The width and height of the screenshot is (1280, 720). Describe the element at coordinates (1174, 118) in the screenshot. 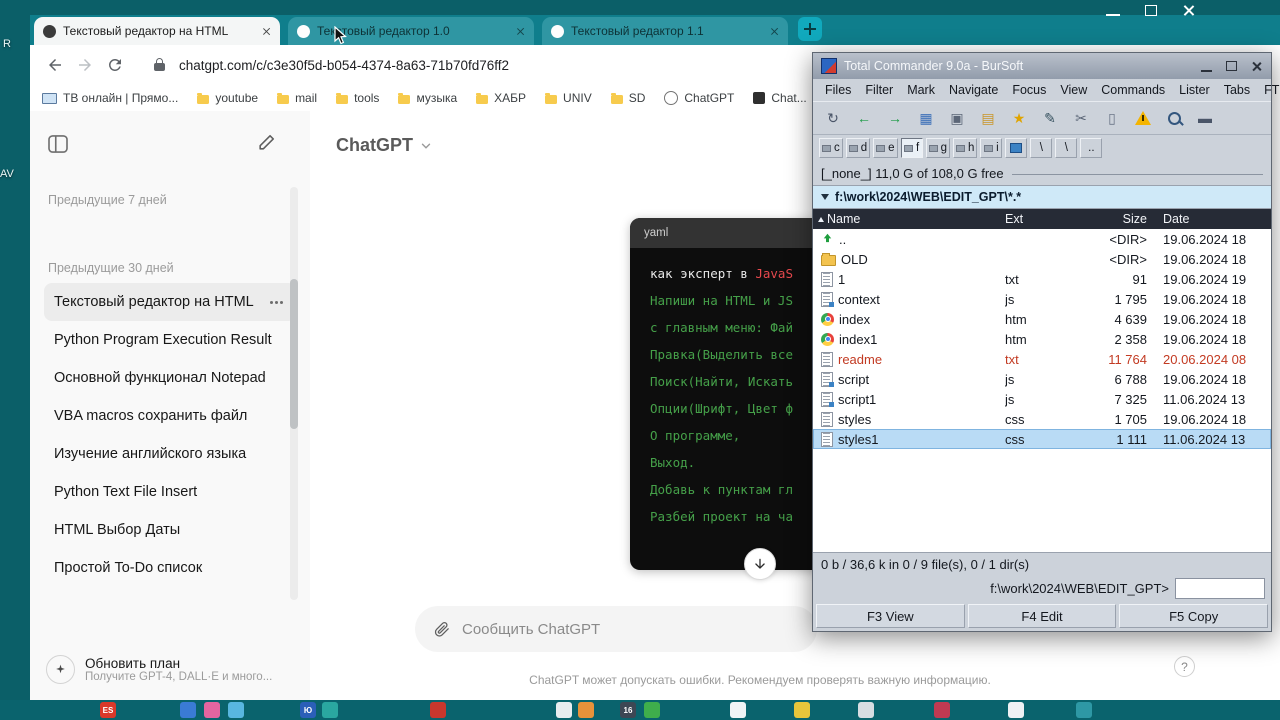

I see `search-icon` at that location.